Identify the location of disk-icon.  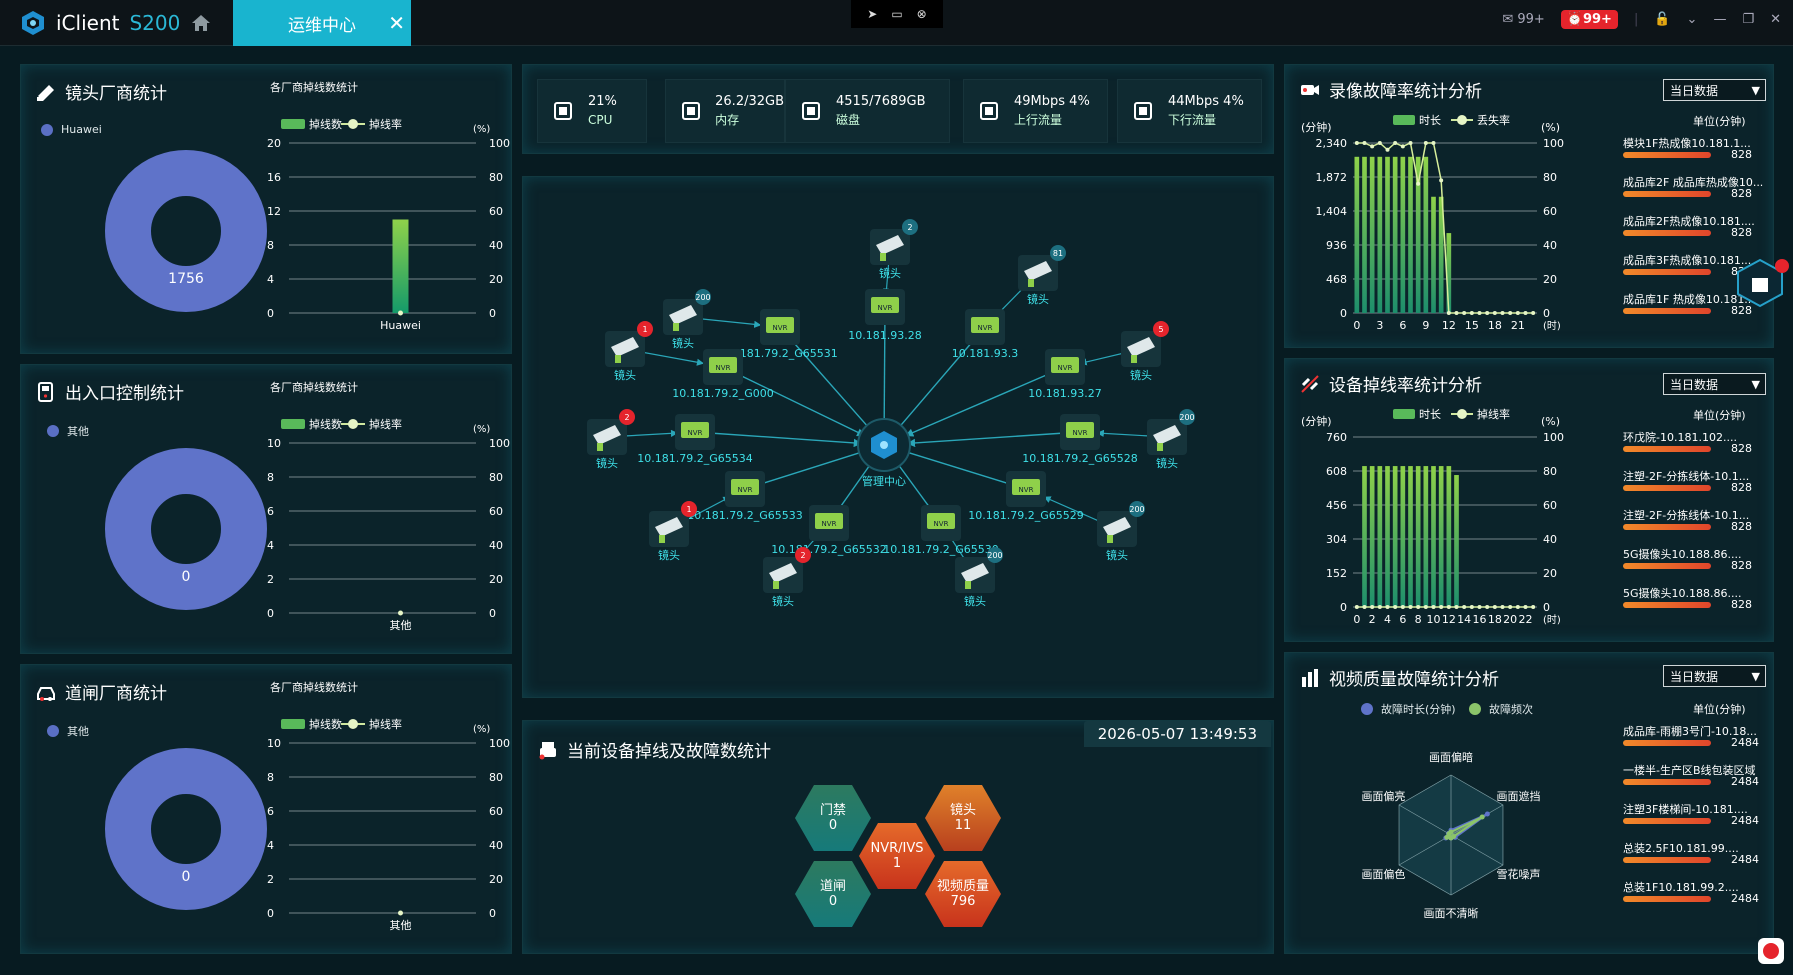
(811, 111).